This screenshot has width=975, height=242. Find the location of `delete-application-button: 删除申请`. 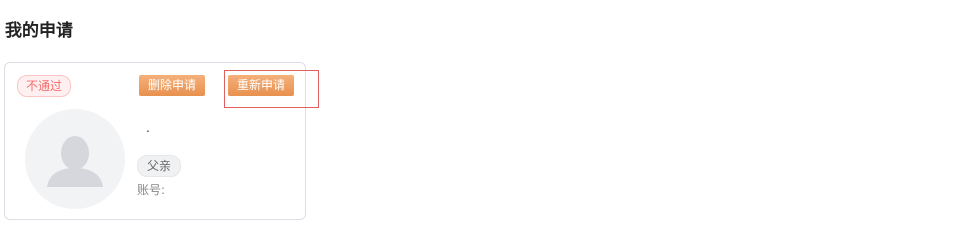

delete-application-button: 删除申请 is located at coordinates (172, 85).